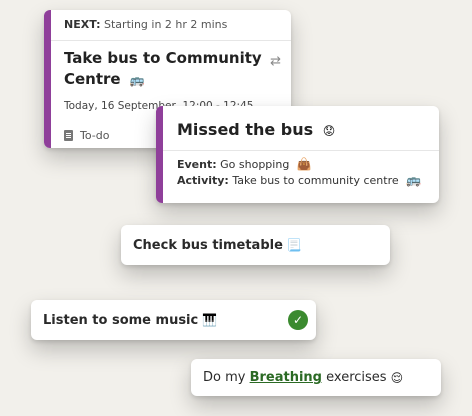 This screenshot has height=416, width=472. I want to click on task-prefix: Do my, so click(226, 377).